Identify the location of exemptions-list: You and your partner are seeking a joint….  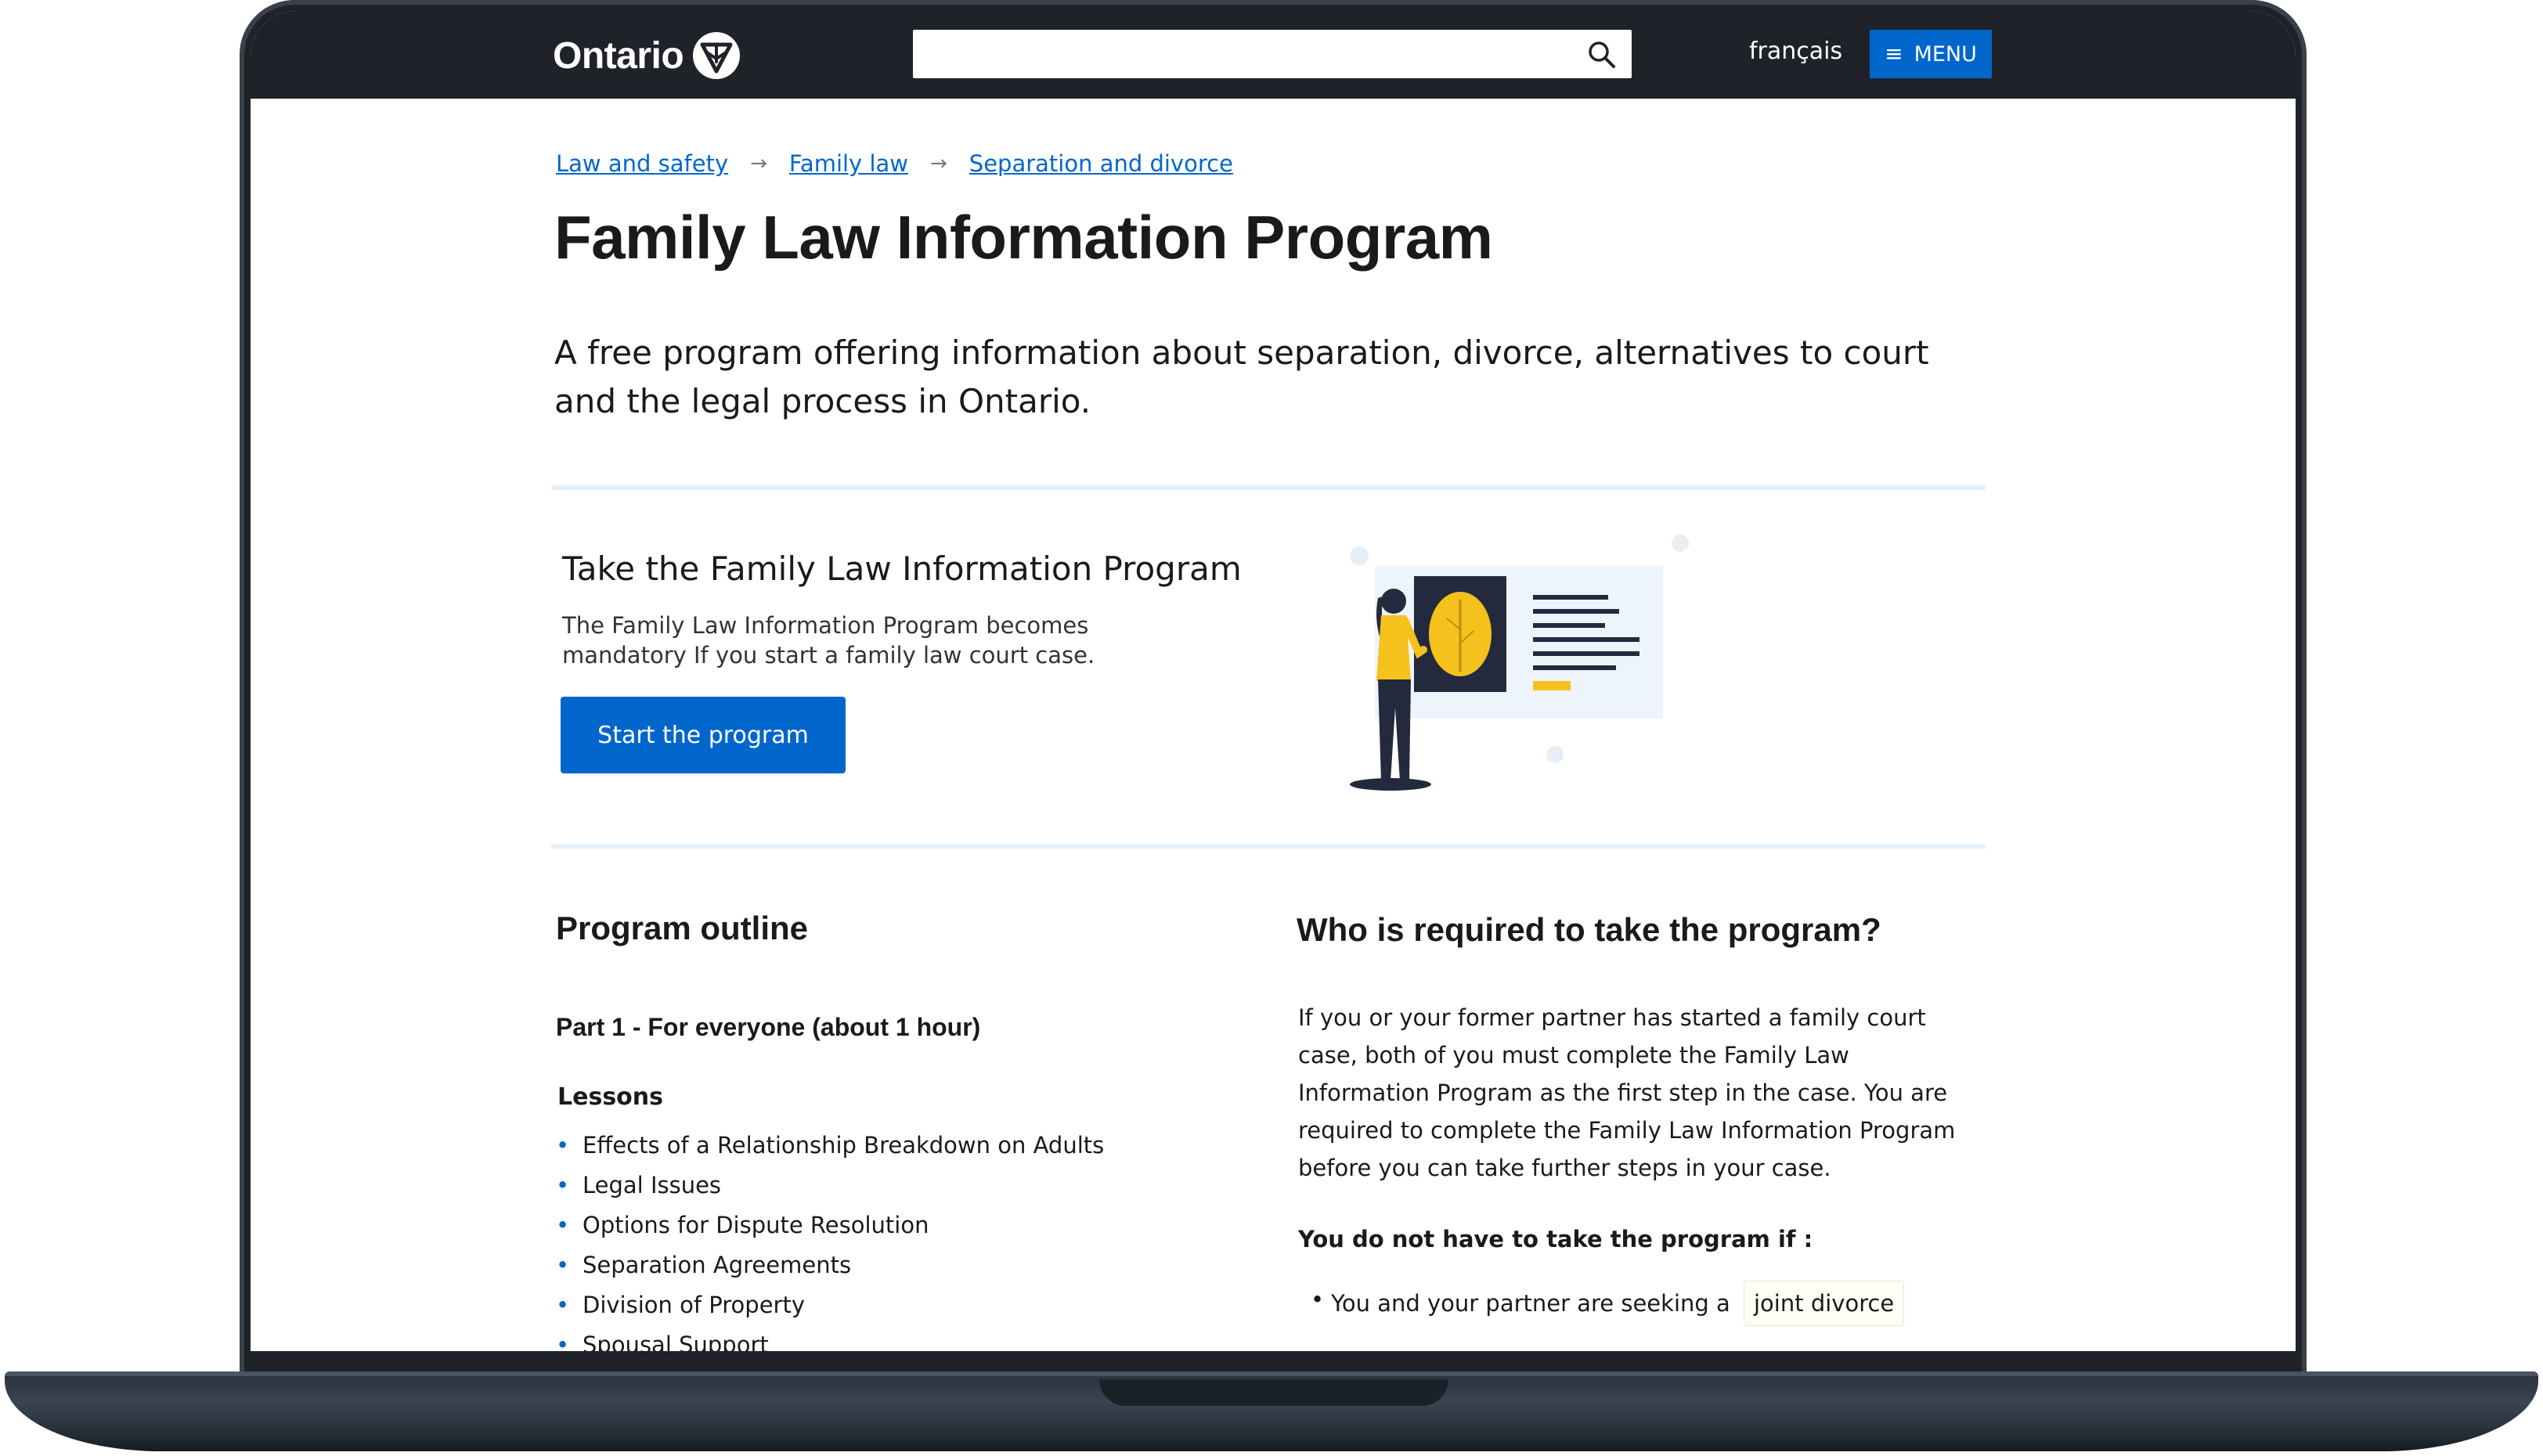
(1608, 1303).